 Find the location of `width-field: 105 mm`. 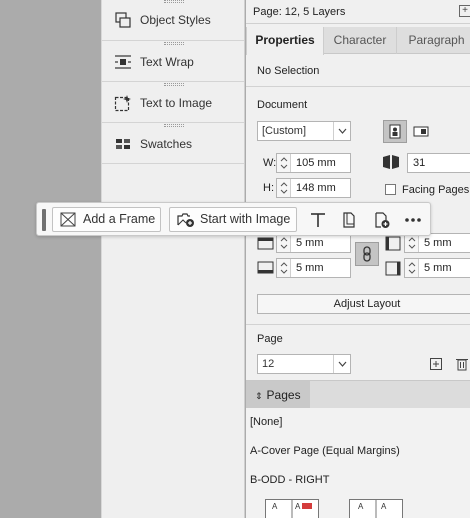

width-field: 105 mm is located at coordinates (313, 163).